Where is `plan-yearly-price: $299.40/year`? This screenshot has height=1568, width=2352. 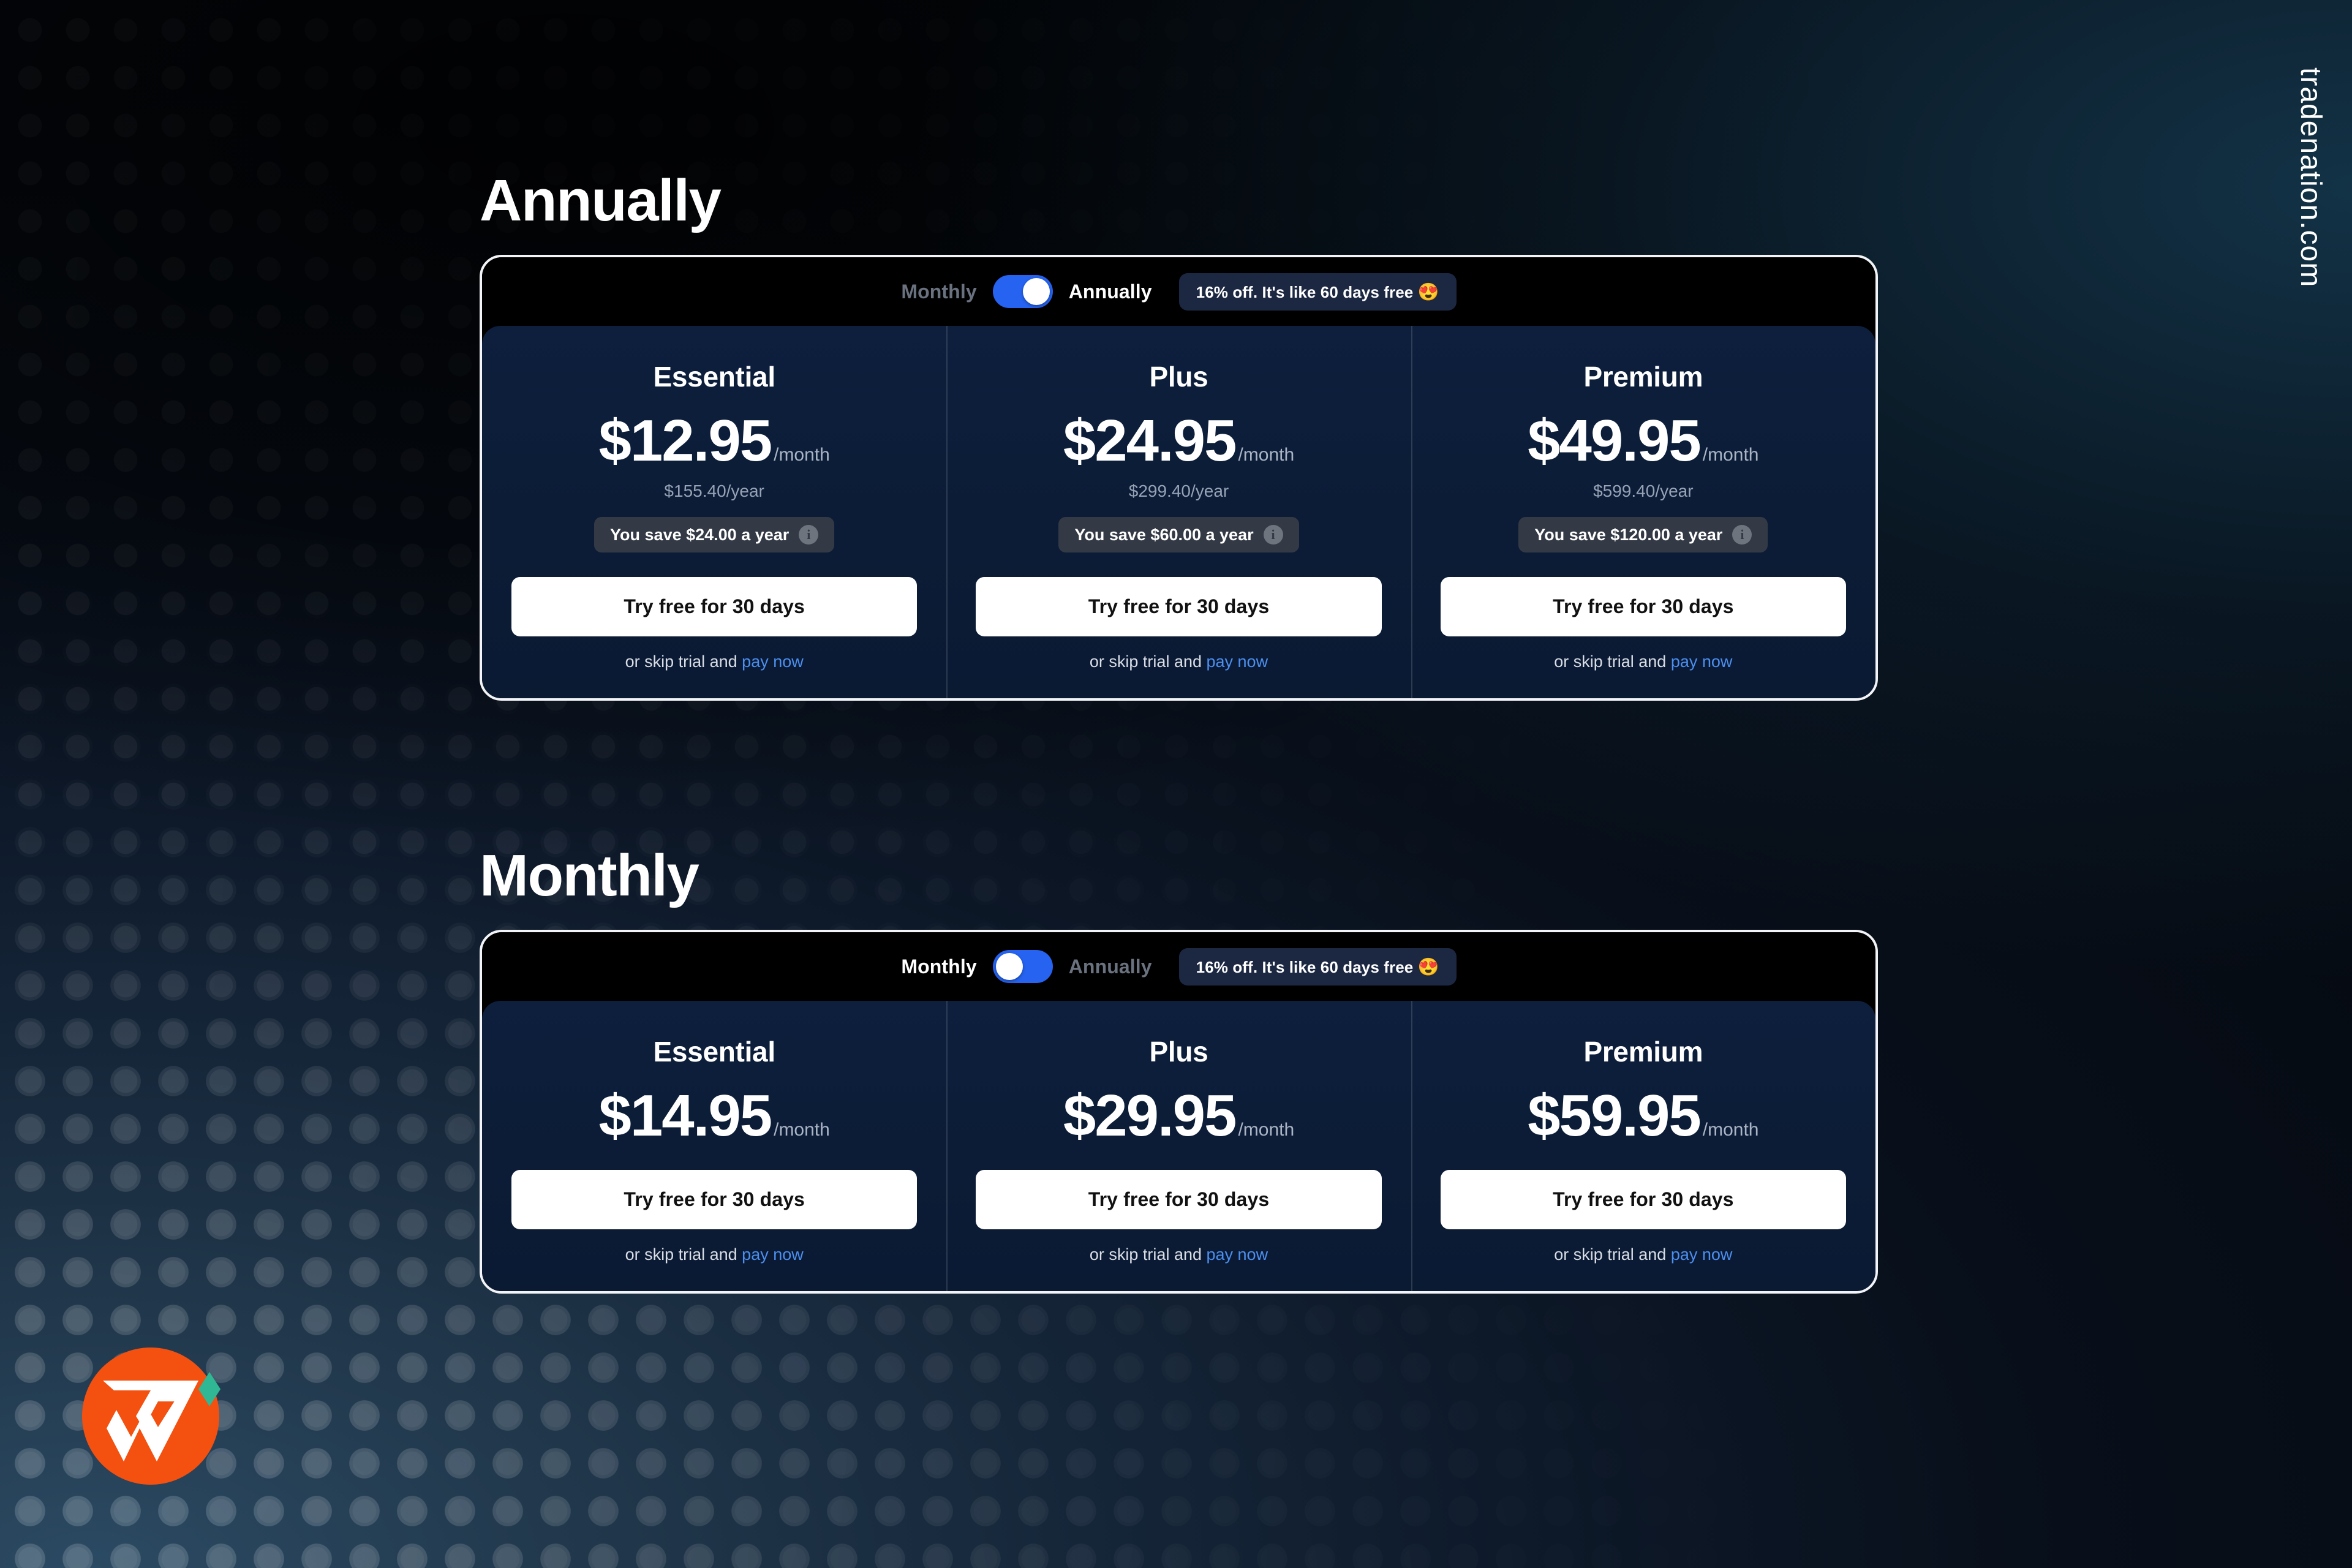
plan-yearly-price: $299.40/year is located at coordinates (1178, 491).